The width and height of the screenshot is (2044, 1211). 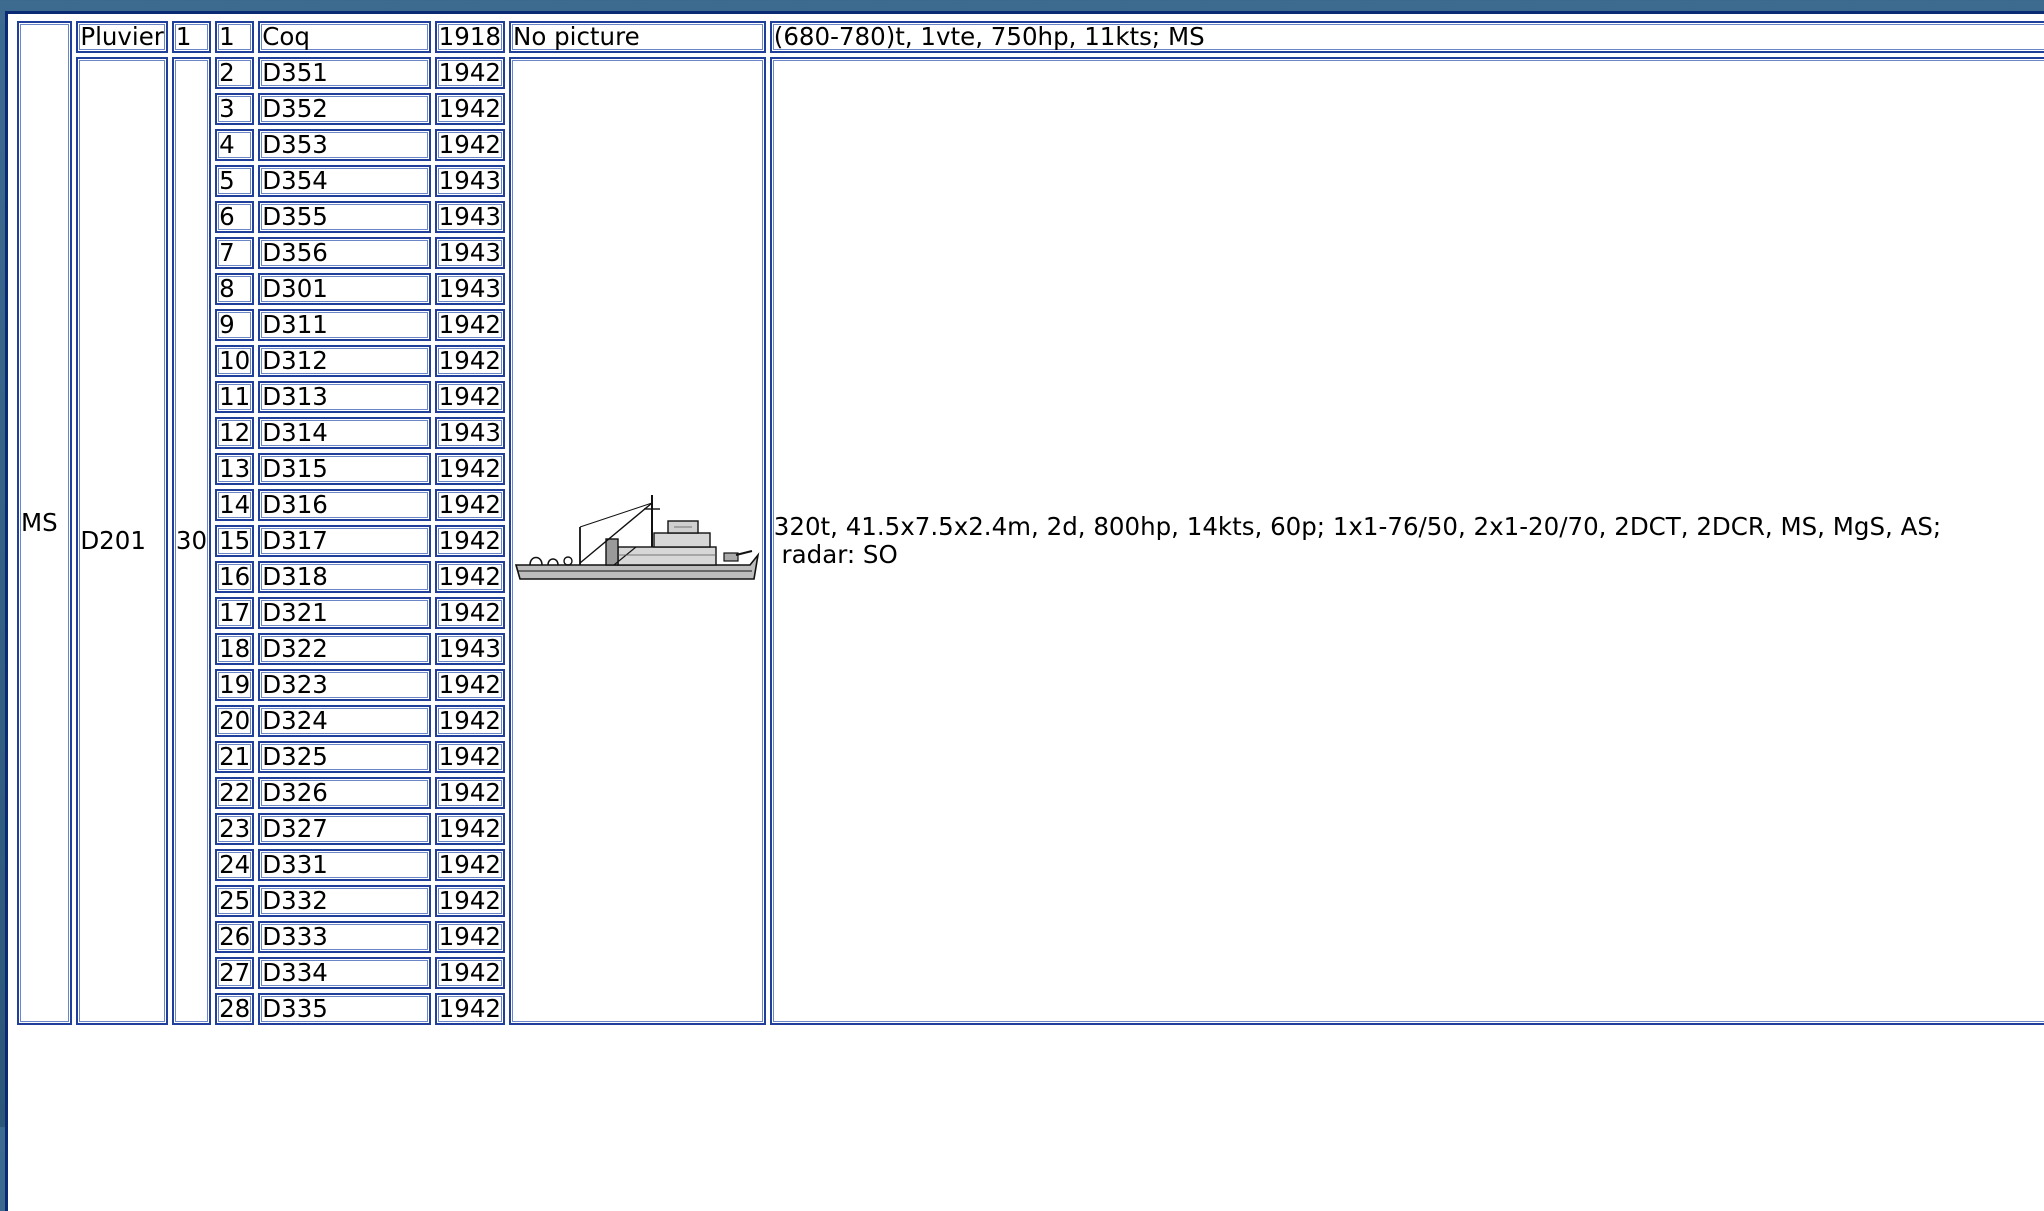 What do you see at coordinates (235, 721) in the screenshot?
I see `ship-number-cell: 20` at bounding box center [235, 721].